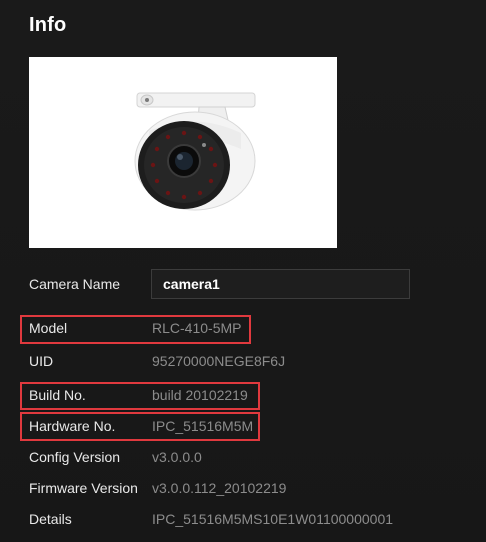 This screenshot has height=542, width=486. What do you see at coordinates (200, 395) in the screenshot?
I see `build-no-value: build 20102219` at bounding box center [200, 395].